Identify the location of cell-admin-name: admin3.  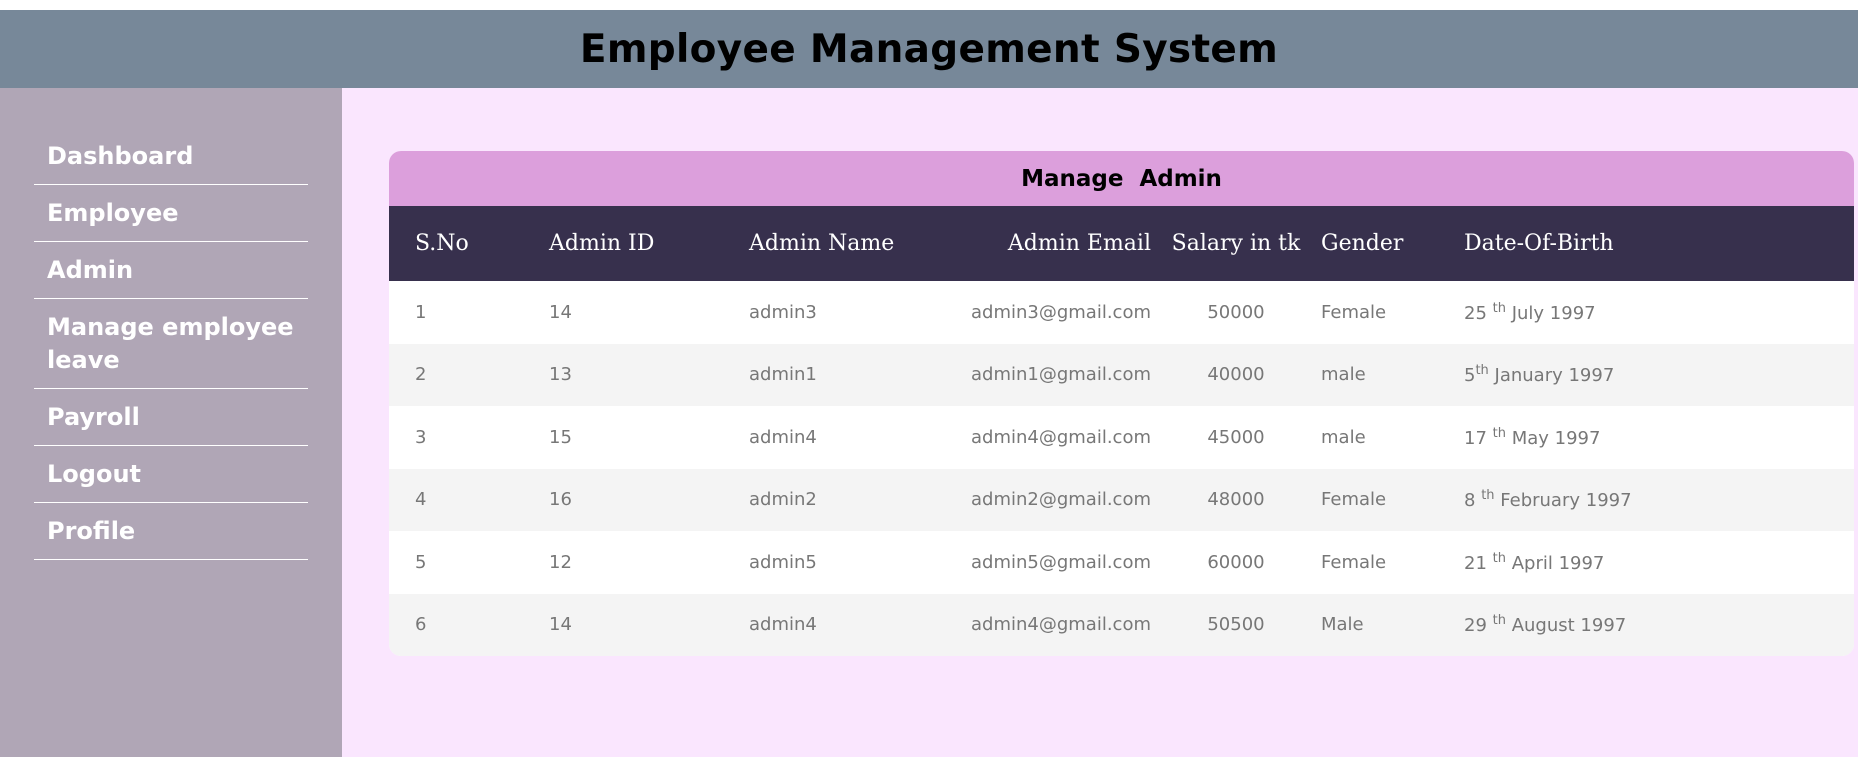
(783, 312).